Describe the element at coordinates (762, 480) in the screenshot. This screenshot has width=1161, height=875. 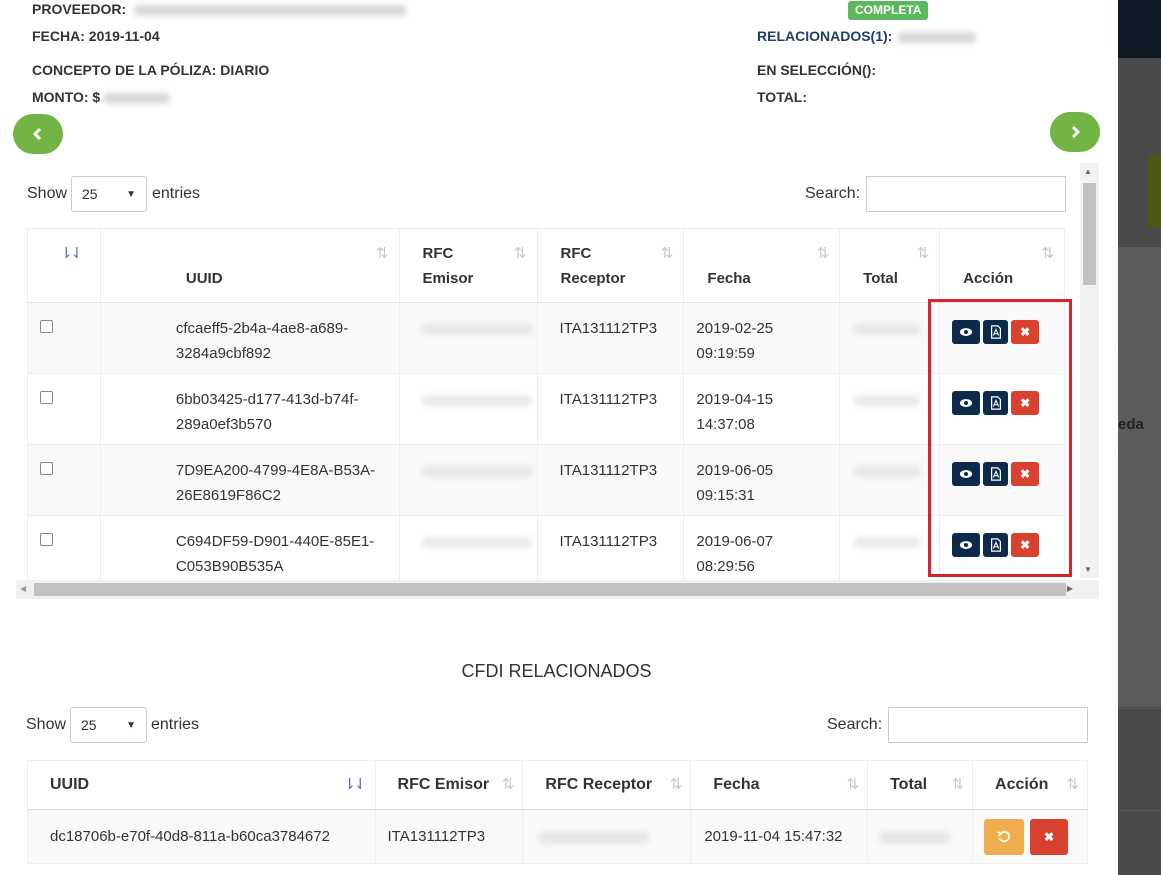
I see `fecha-cell: 2019-06-05 09:15:31` at that location.